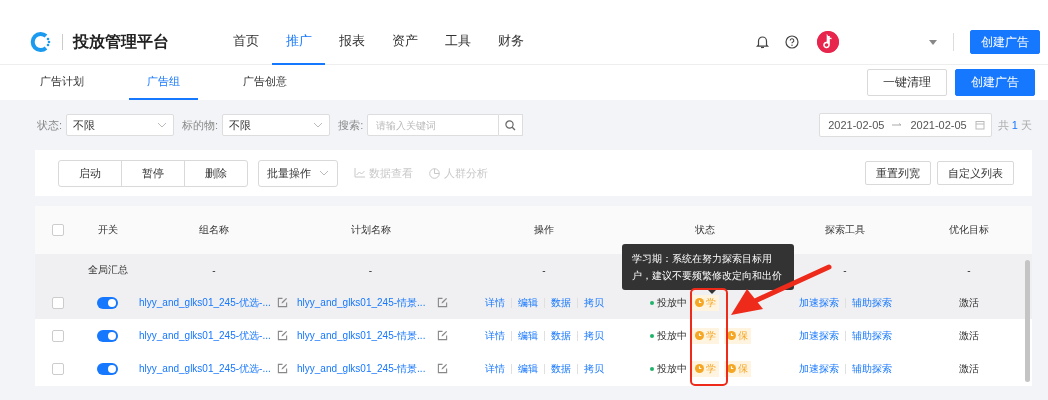 Image resolution: width=1048 pixels, height=400 pixels. Describe the element at coordinates (905, 125) in the screenshot. I see `date-range-field: 2021-02-05 2021-02-05` at that location.